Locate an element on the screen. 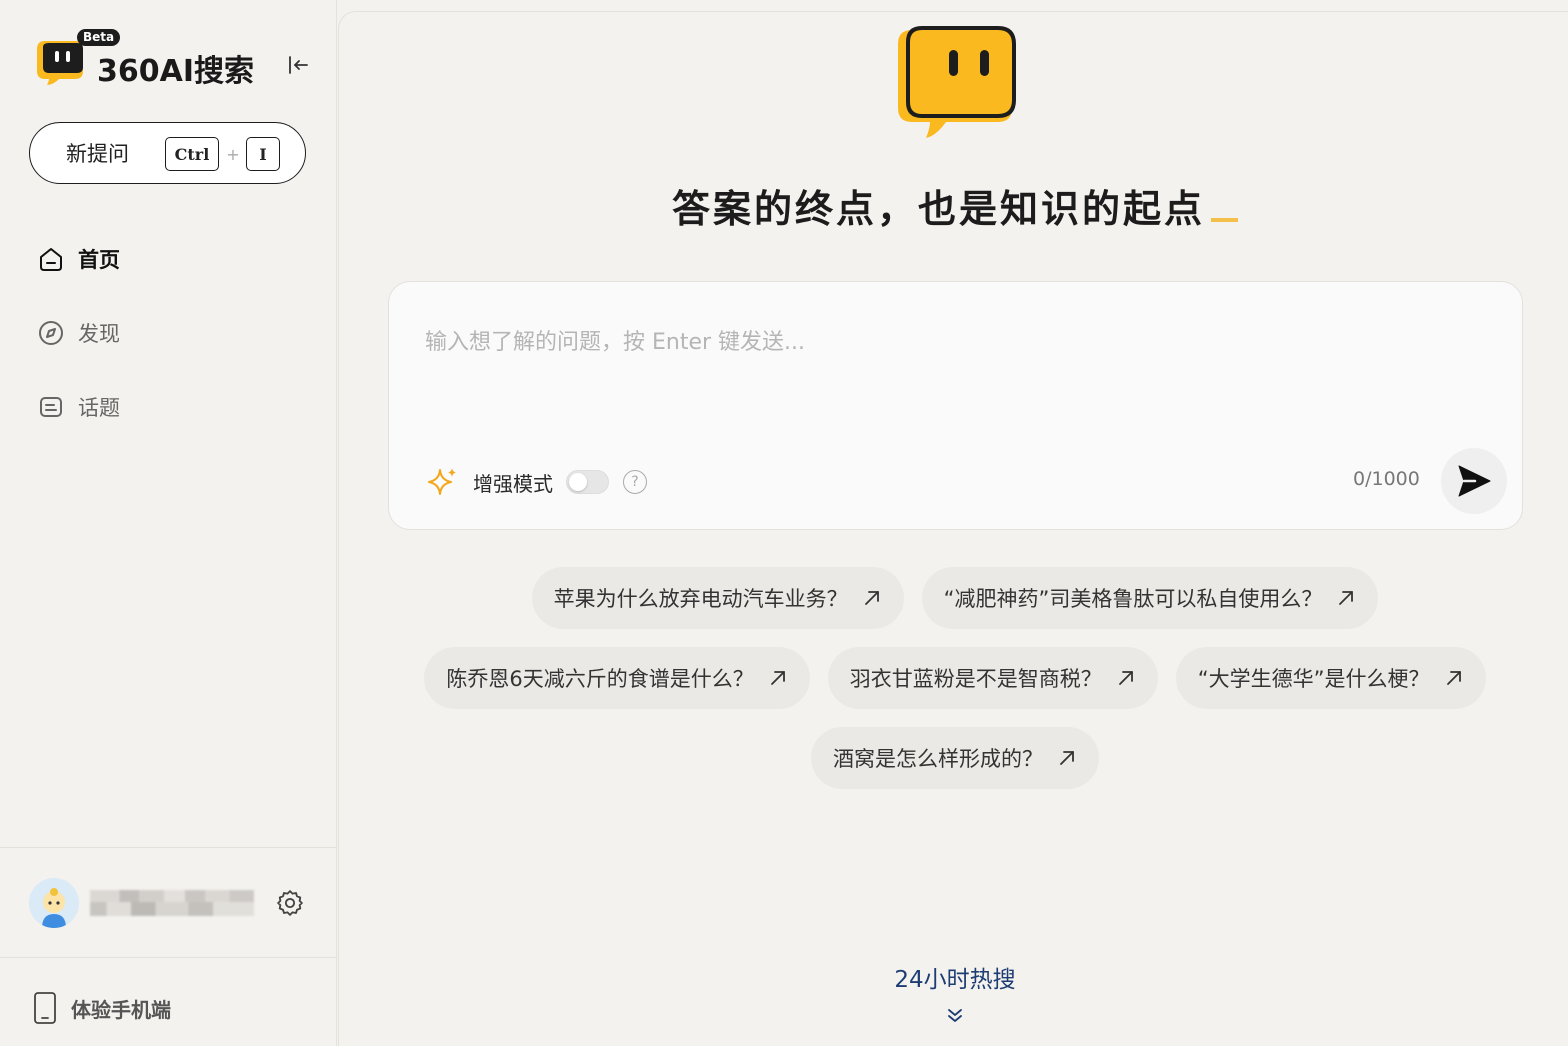 The width and height of the screenshot is (1568, 1046). suggestion-row: 酒窝是怎么样形成的？ is located at coordinates (953, 758).